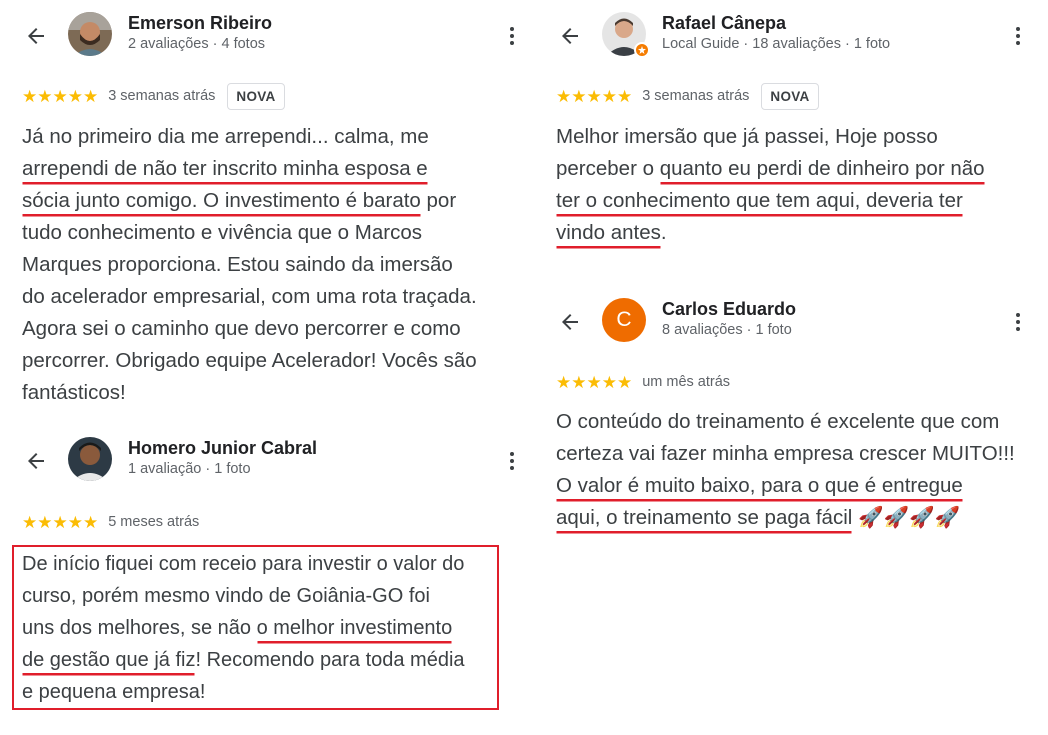  What do you see at coordinates (354, 628) in the screenshot?
I see `highlighted-text: o melhor investimento` at bounding box center [354, 628].